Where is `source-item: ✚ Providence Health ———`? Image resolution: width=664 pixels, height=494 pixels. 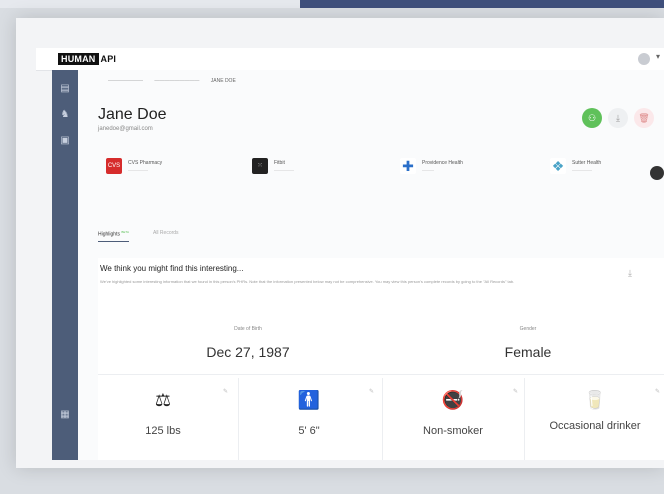 source-item: ✚ Providence Health ——— is located at coordinates (431, 166).